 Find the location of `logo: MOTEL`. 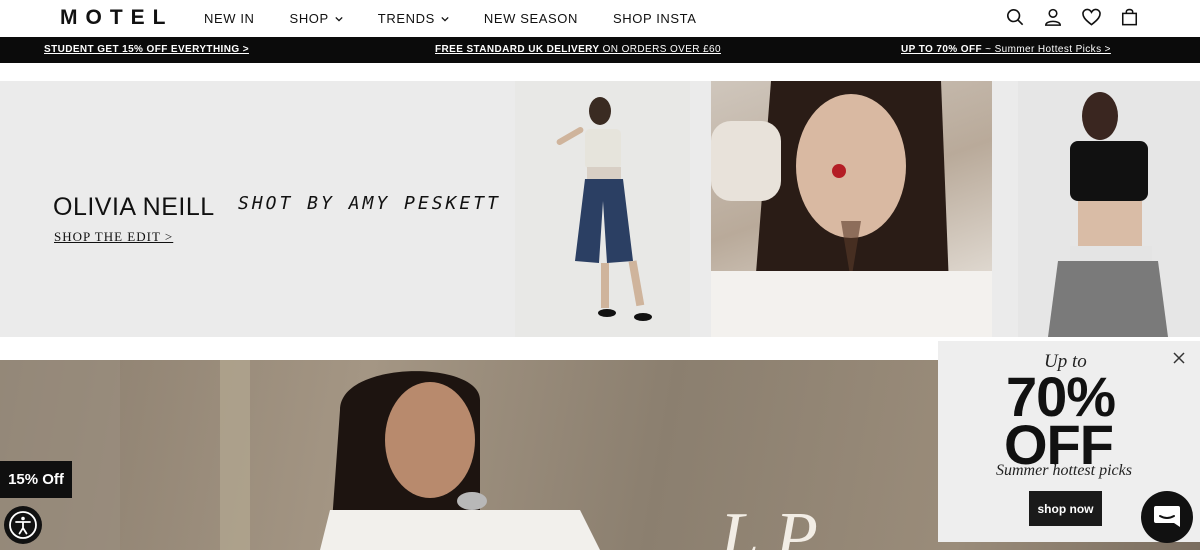

logo: MOTEL is located at coordinates (117, 18).